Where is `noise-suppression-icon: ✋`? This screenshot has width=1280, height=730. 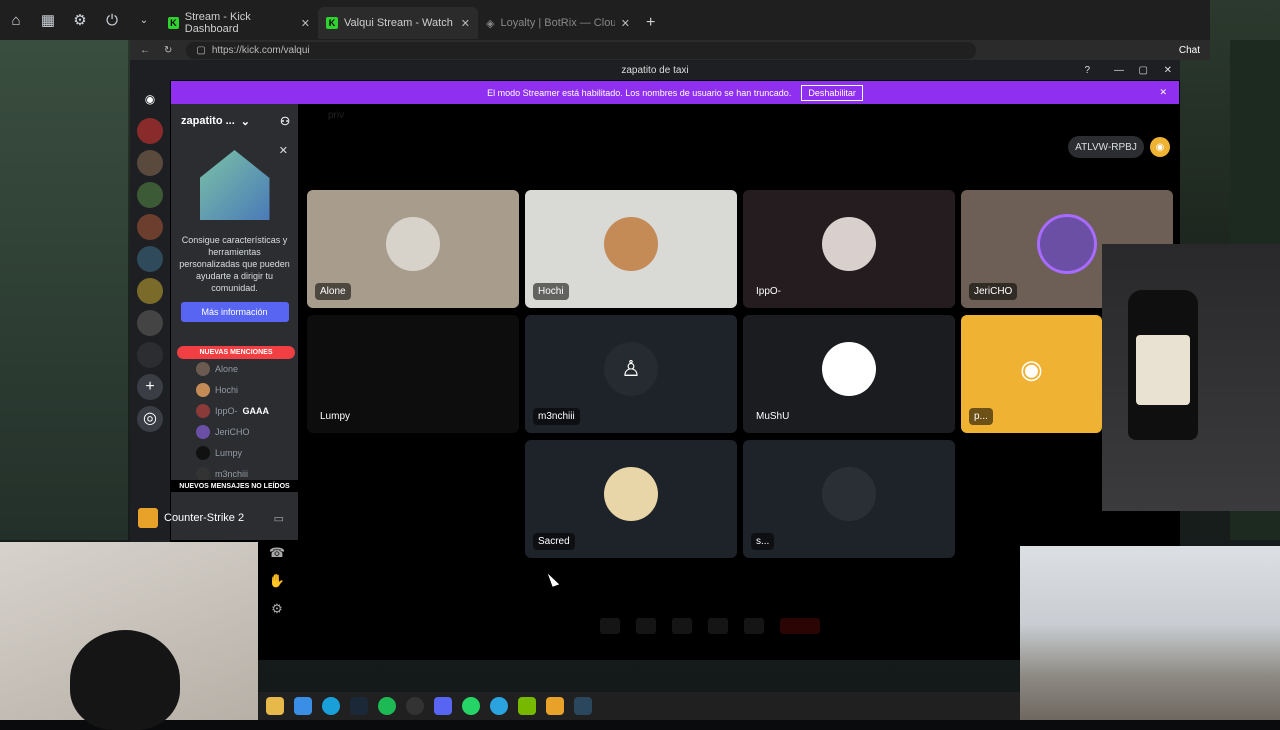 noise-suppression-icon: ✋ is located at coordinates (277, 581).